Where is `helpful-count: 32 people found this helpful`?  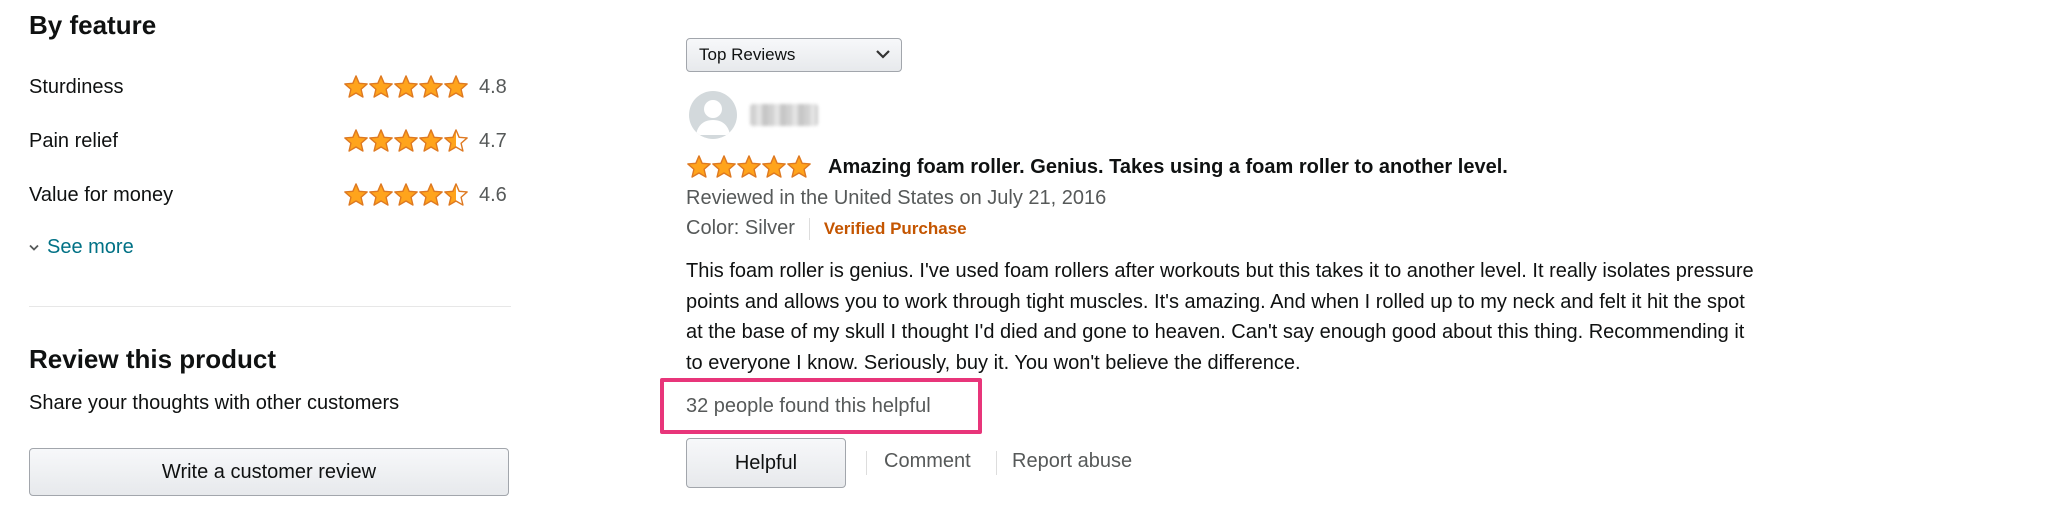
helpful-count: 32 people found this helpful is located at coordinates (808, 405).